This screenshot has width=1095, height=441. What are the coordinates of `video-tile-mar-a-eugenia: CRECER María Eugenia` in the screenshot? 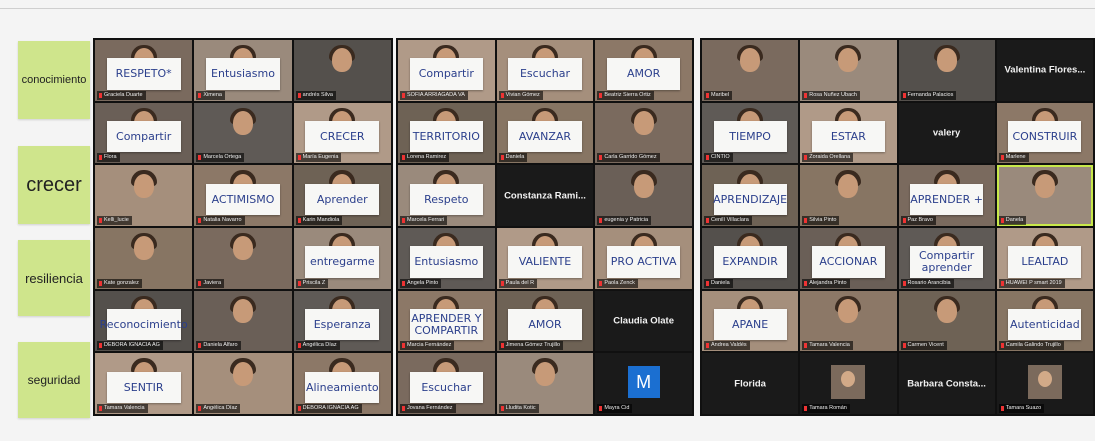 It's located at (342, 133).